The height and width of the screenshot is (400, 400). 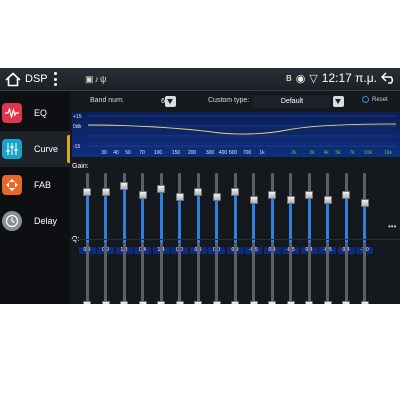 I want to click on more-vert-icon, so click(x=55, y=79).